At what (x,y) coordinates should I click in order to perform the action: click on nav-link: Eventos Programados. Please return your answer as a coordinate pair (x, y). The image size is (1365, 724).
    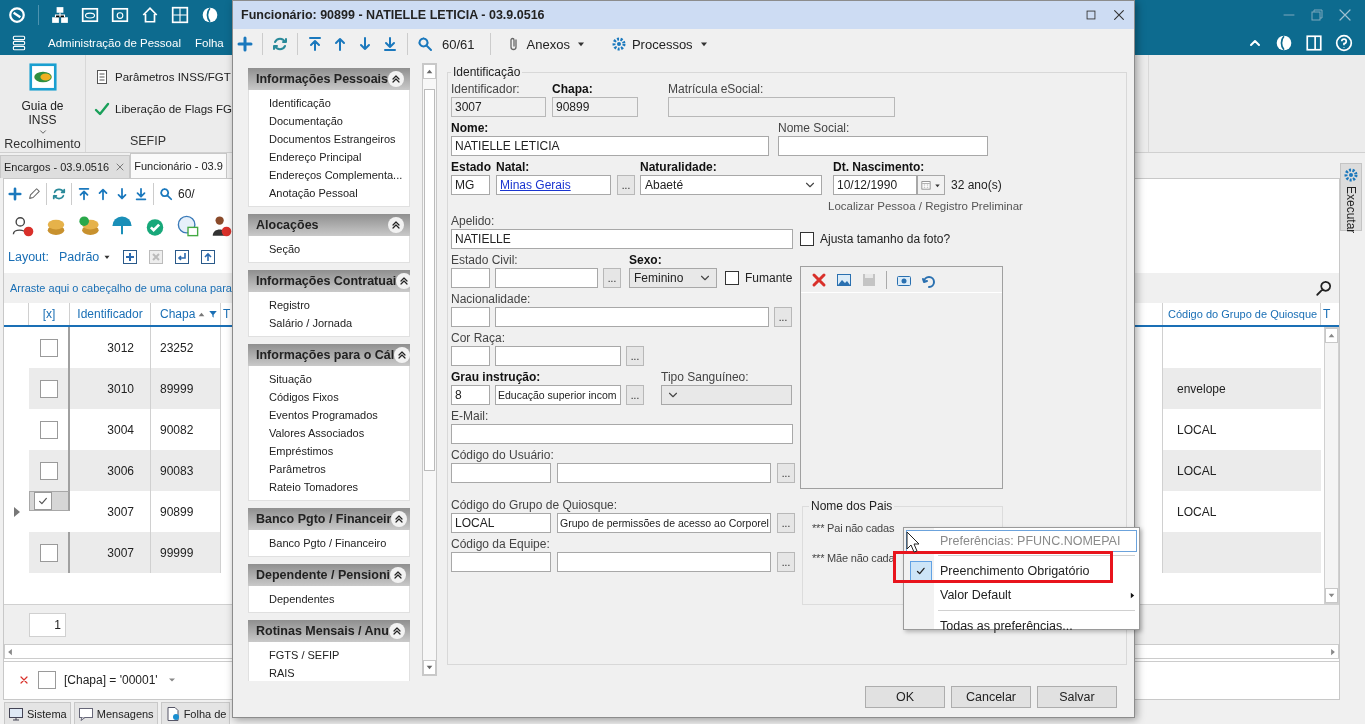
    Looking at the image, I should click on (339, 415).